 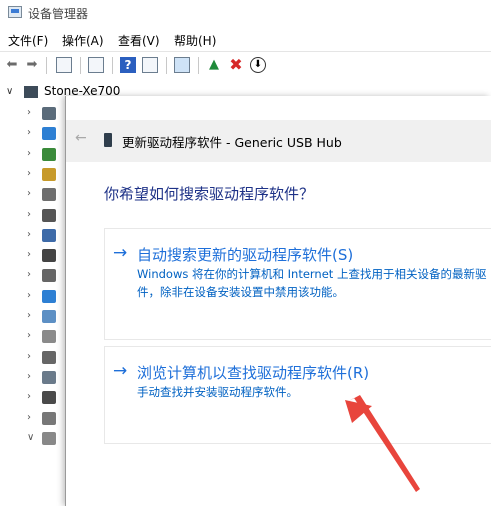 What do you see at coordinates (31, 92) in the screenshot?
I see `computer-icon` at bounding box center [31, 92].